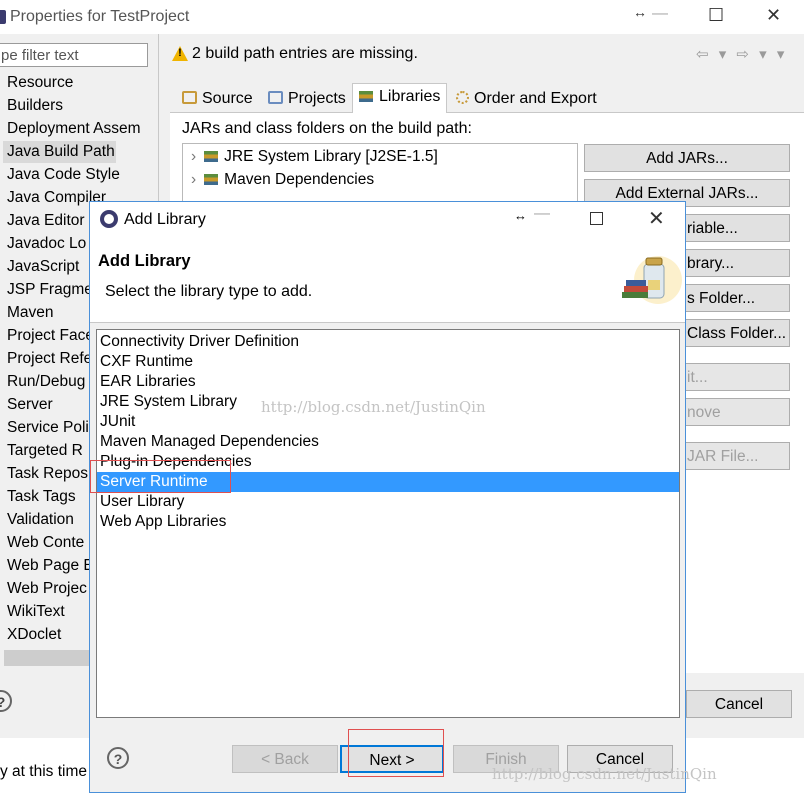 The width and height of the screenshot is (804, 793). Describe the element at coordinates (410, 96) in the screenshot. I see `tab-libraries-label: Libraries` at that location.